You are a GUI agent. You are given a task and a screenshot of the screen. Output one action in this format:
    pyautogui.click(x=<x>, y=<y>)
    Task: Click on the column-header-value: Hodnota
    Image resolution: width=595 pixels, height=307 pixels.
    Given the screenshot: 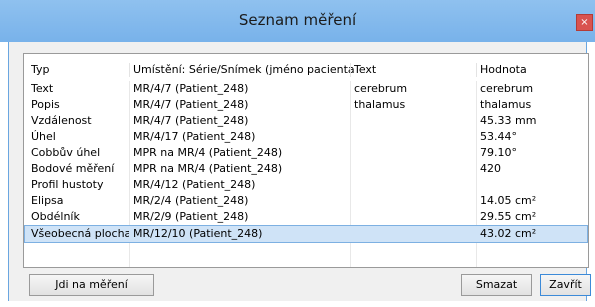 What is the action you would take?
    pyautogui.click(x=533, y=70)
    